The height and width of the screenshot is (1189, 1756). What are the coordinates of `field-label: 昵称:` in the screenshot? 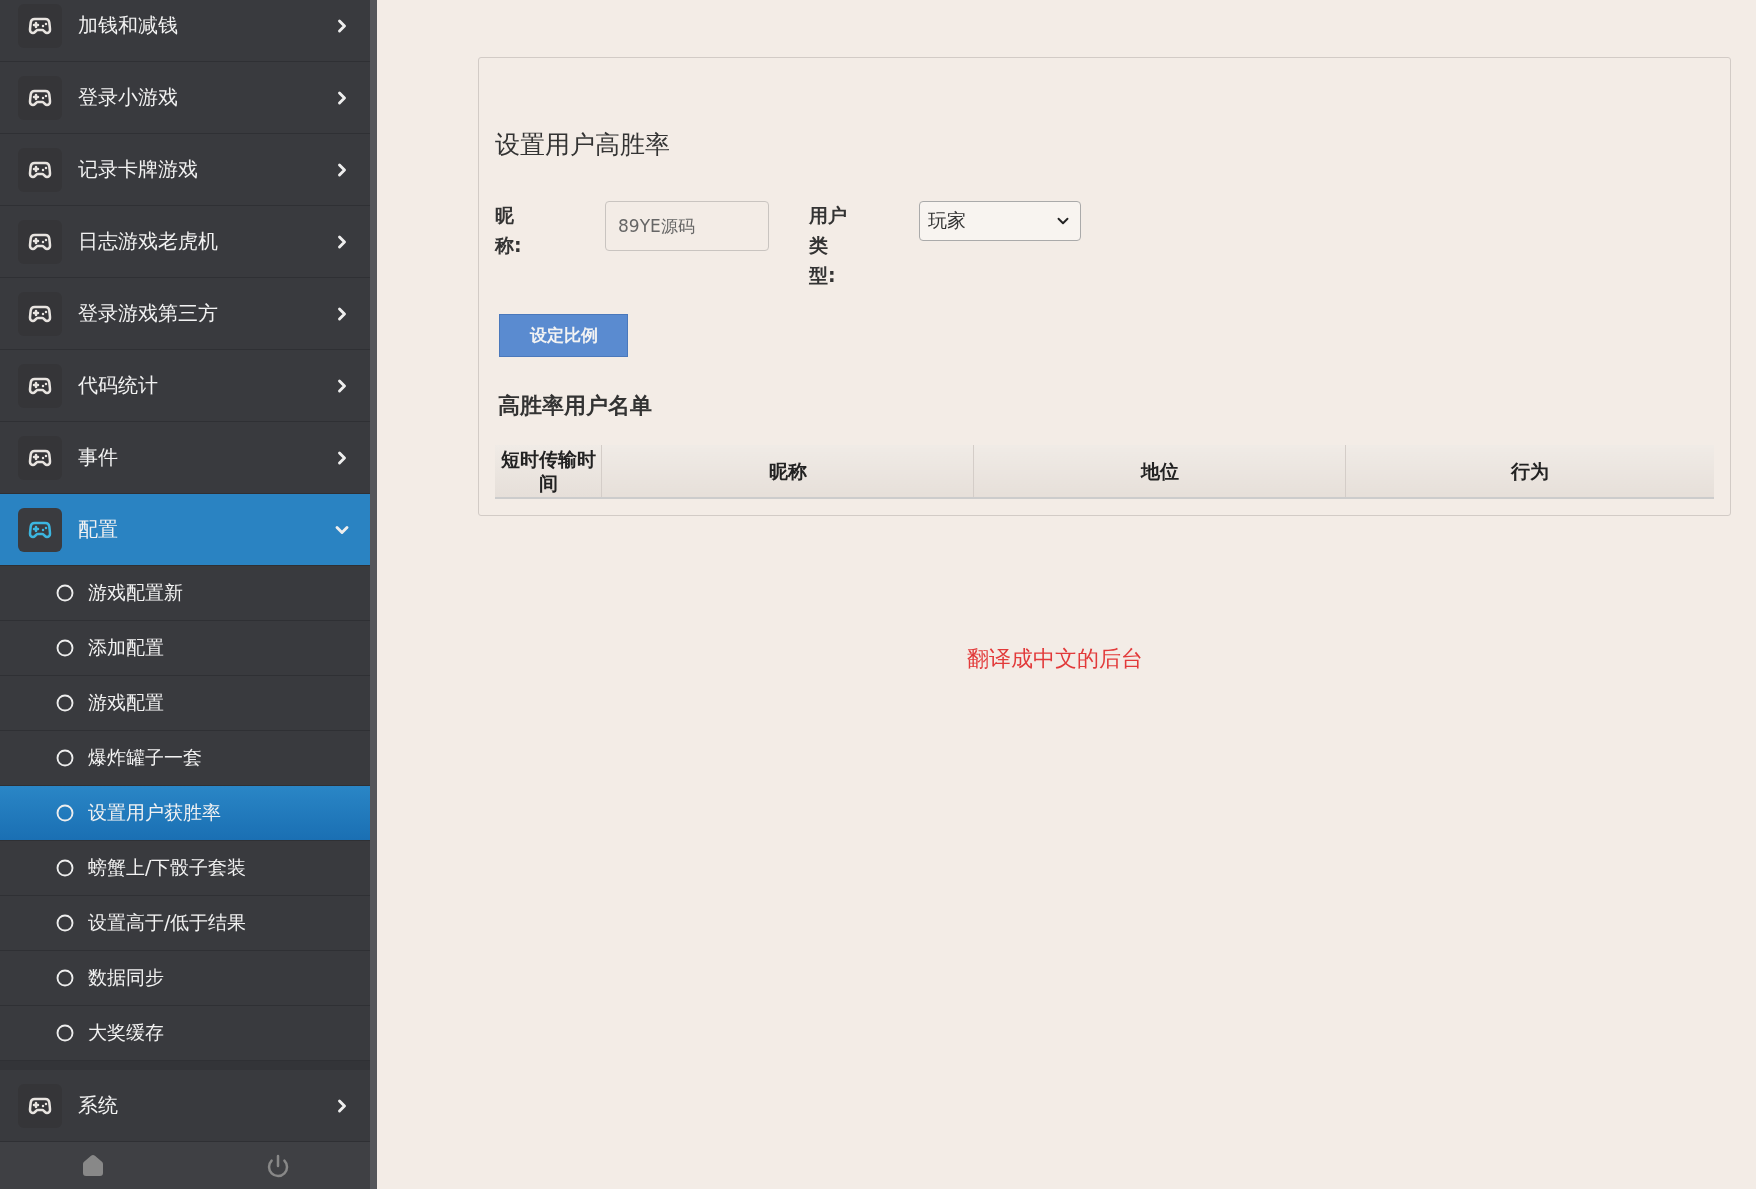 It's located at (509, 230).